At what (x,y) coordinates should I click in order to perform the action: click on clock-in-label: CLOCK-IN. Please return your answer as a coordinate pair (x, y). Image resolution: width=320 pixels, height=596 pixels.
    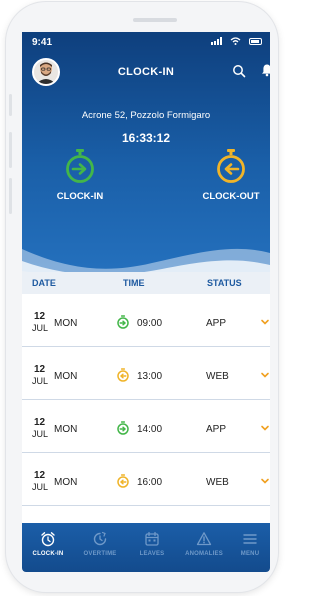
    Looking at the image, I should click on (80, 196).